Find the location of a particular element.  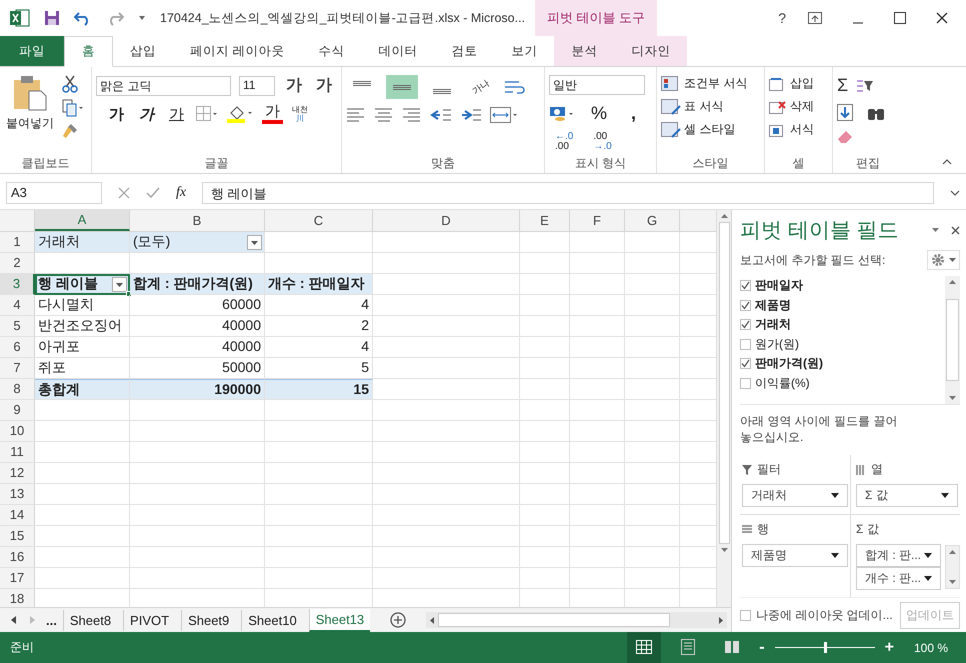

percent-button: % is located at coordinates (599, 113).